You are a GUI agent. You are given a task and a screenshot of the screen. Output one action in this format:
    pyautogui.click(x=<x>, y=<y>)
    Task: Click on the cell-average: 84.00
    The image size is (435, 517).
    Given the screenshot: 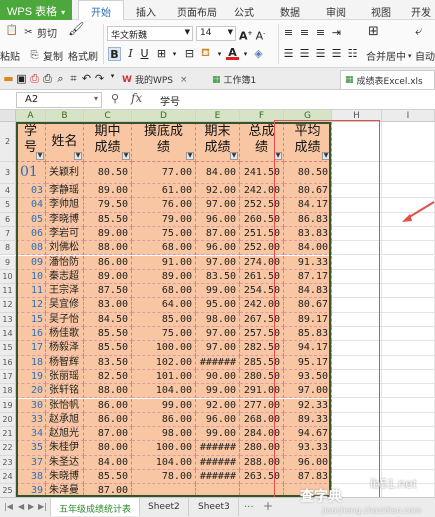 What is the action you would take?
    pyautogui.click(x=308, y=248)
    